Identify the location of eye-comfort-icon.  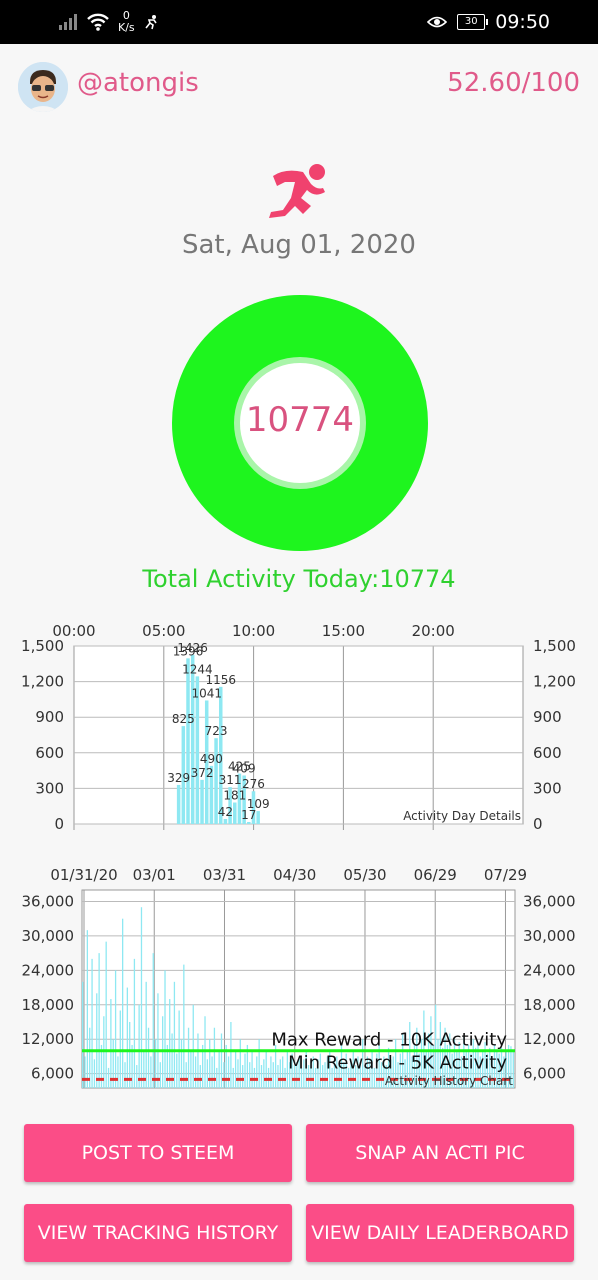
(437, 22).